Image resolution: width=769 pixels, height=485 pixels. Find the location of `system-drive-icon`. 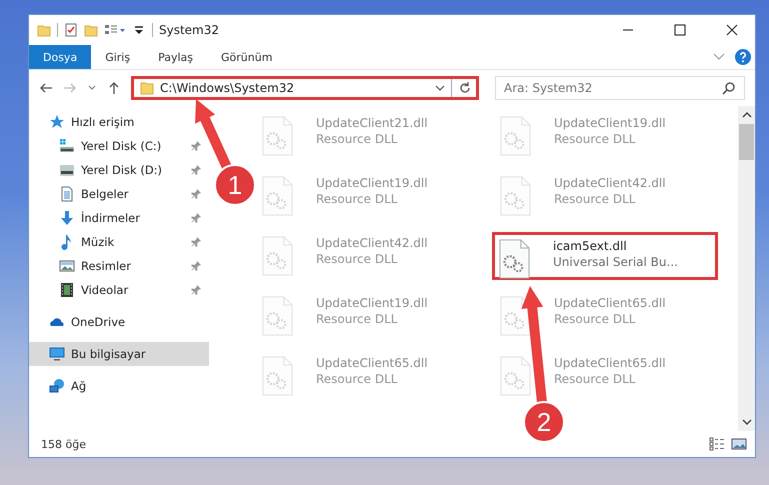

system-drive-icon is located at coordinates (67, 146).